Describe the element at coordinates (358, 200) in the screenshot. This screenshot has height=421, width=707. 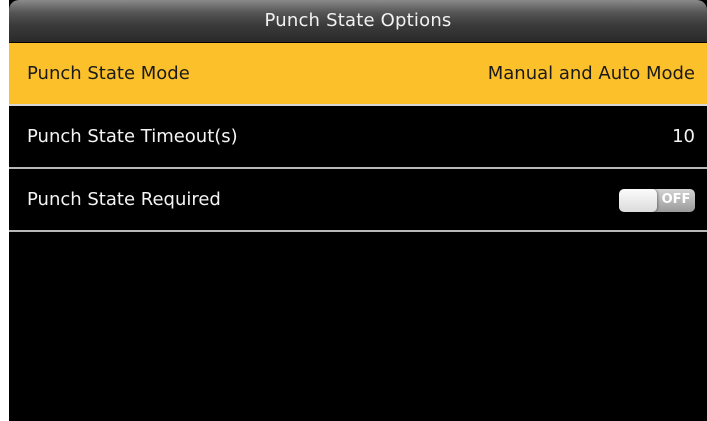
I see `menu-item-punch-state-required: Punch State Required OFF` at that location.